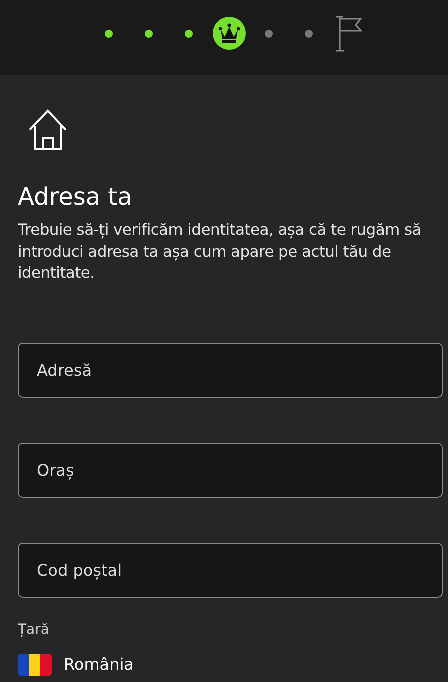 The width and height of the screenshot is (448, 682). What do you see at coordinates (230, 570) in the screenshot?
I see `input-field: Cod poștal` at bounding box center [230, 570].